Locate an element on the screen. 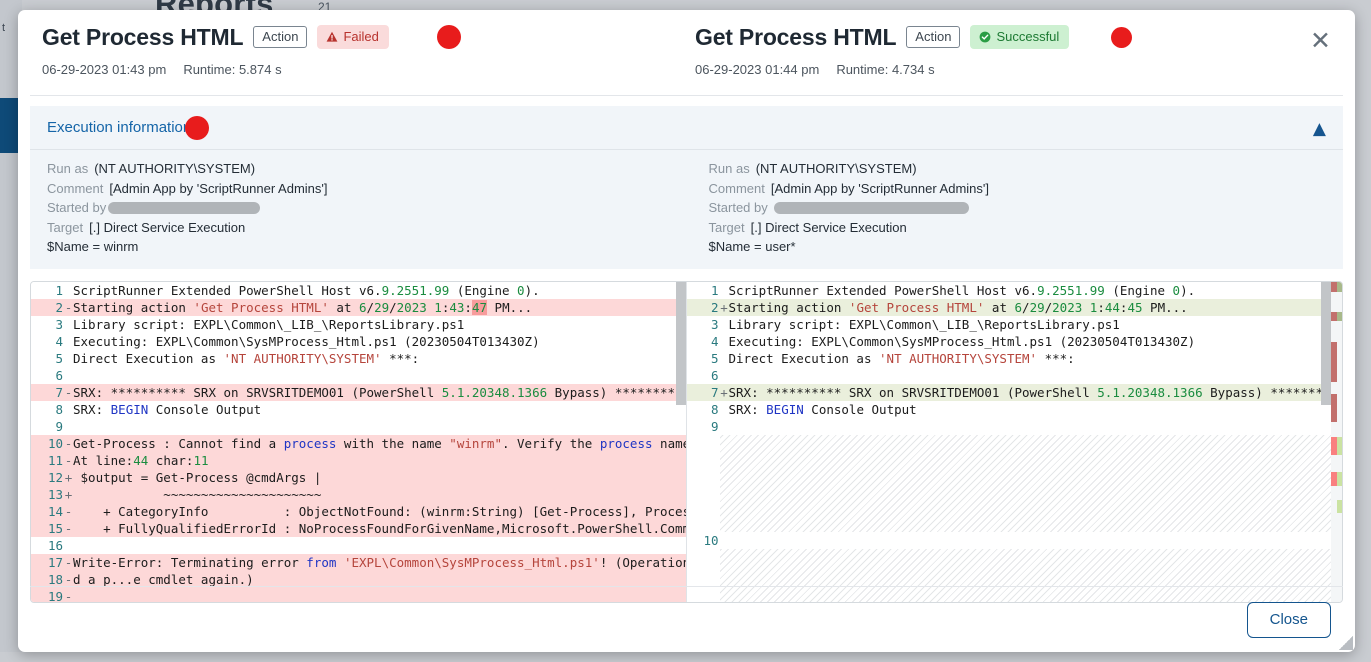  diff-line: 11- At line:44 char:11 is located at coordinates (358, 460).